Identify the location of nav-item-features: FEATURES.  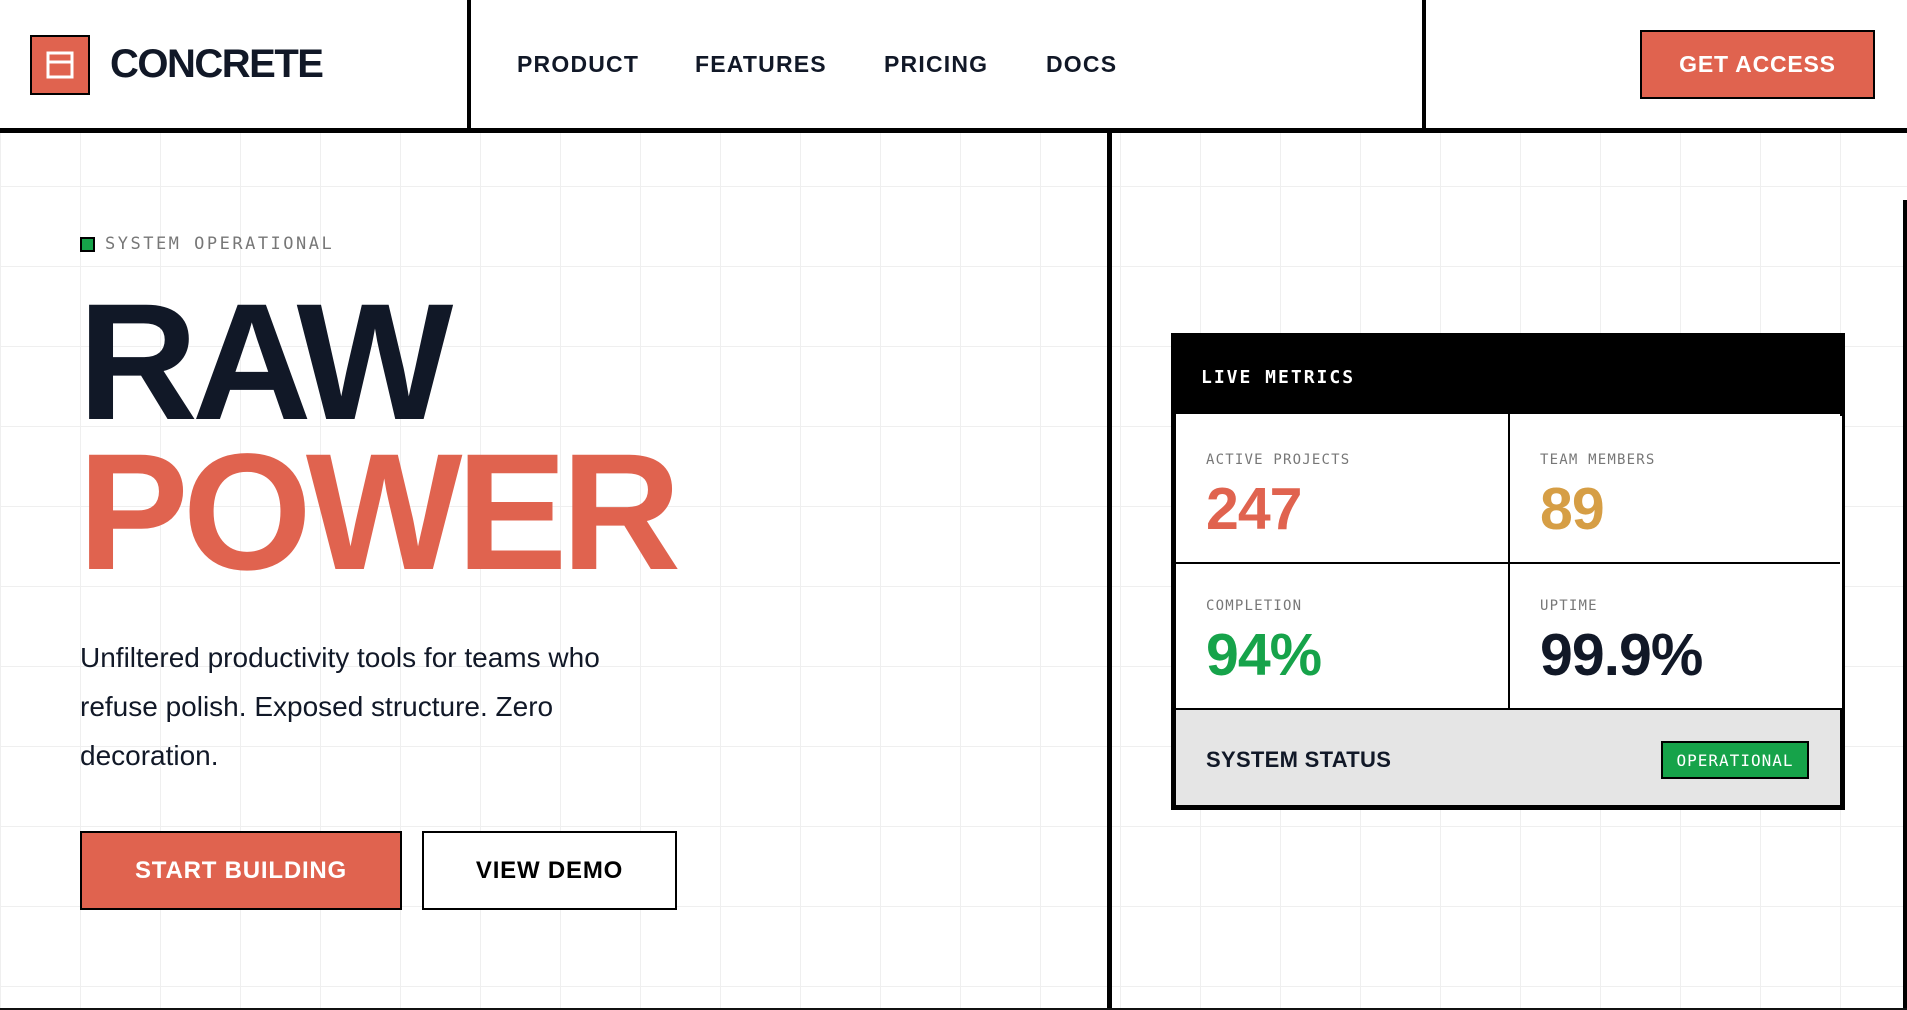
(761, 64).